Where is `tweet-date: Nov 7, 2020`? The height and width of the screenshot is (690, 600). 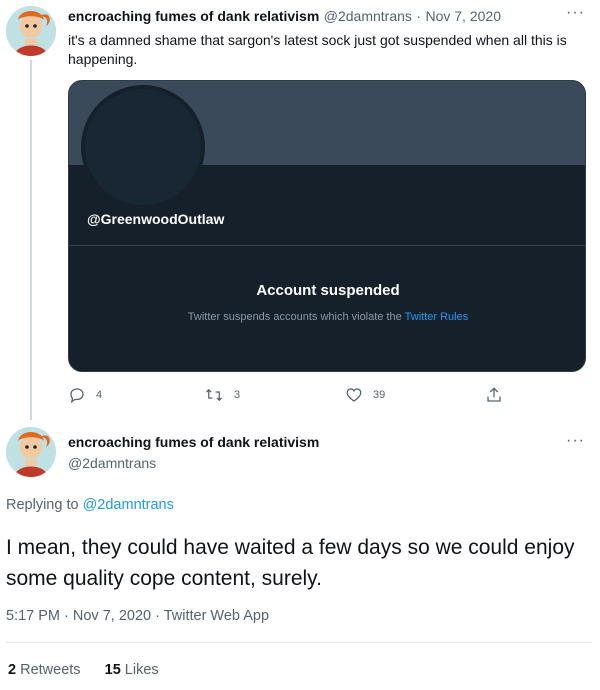
tweet-date: Nov 7, 2020 is located at coordinates (463, 16).